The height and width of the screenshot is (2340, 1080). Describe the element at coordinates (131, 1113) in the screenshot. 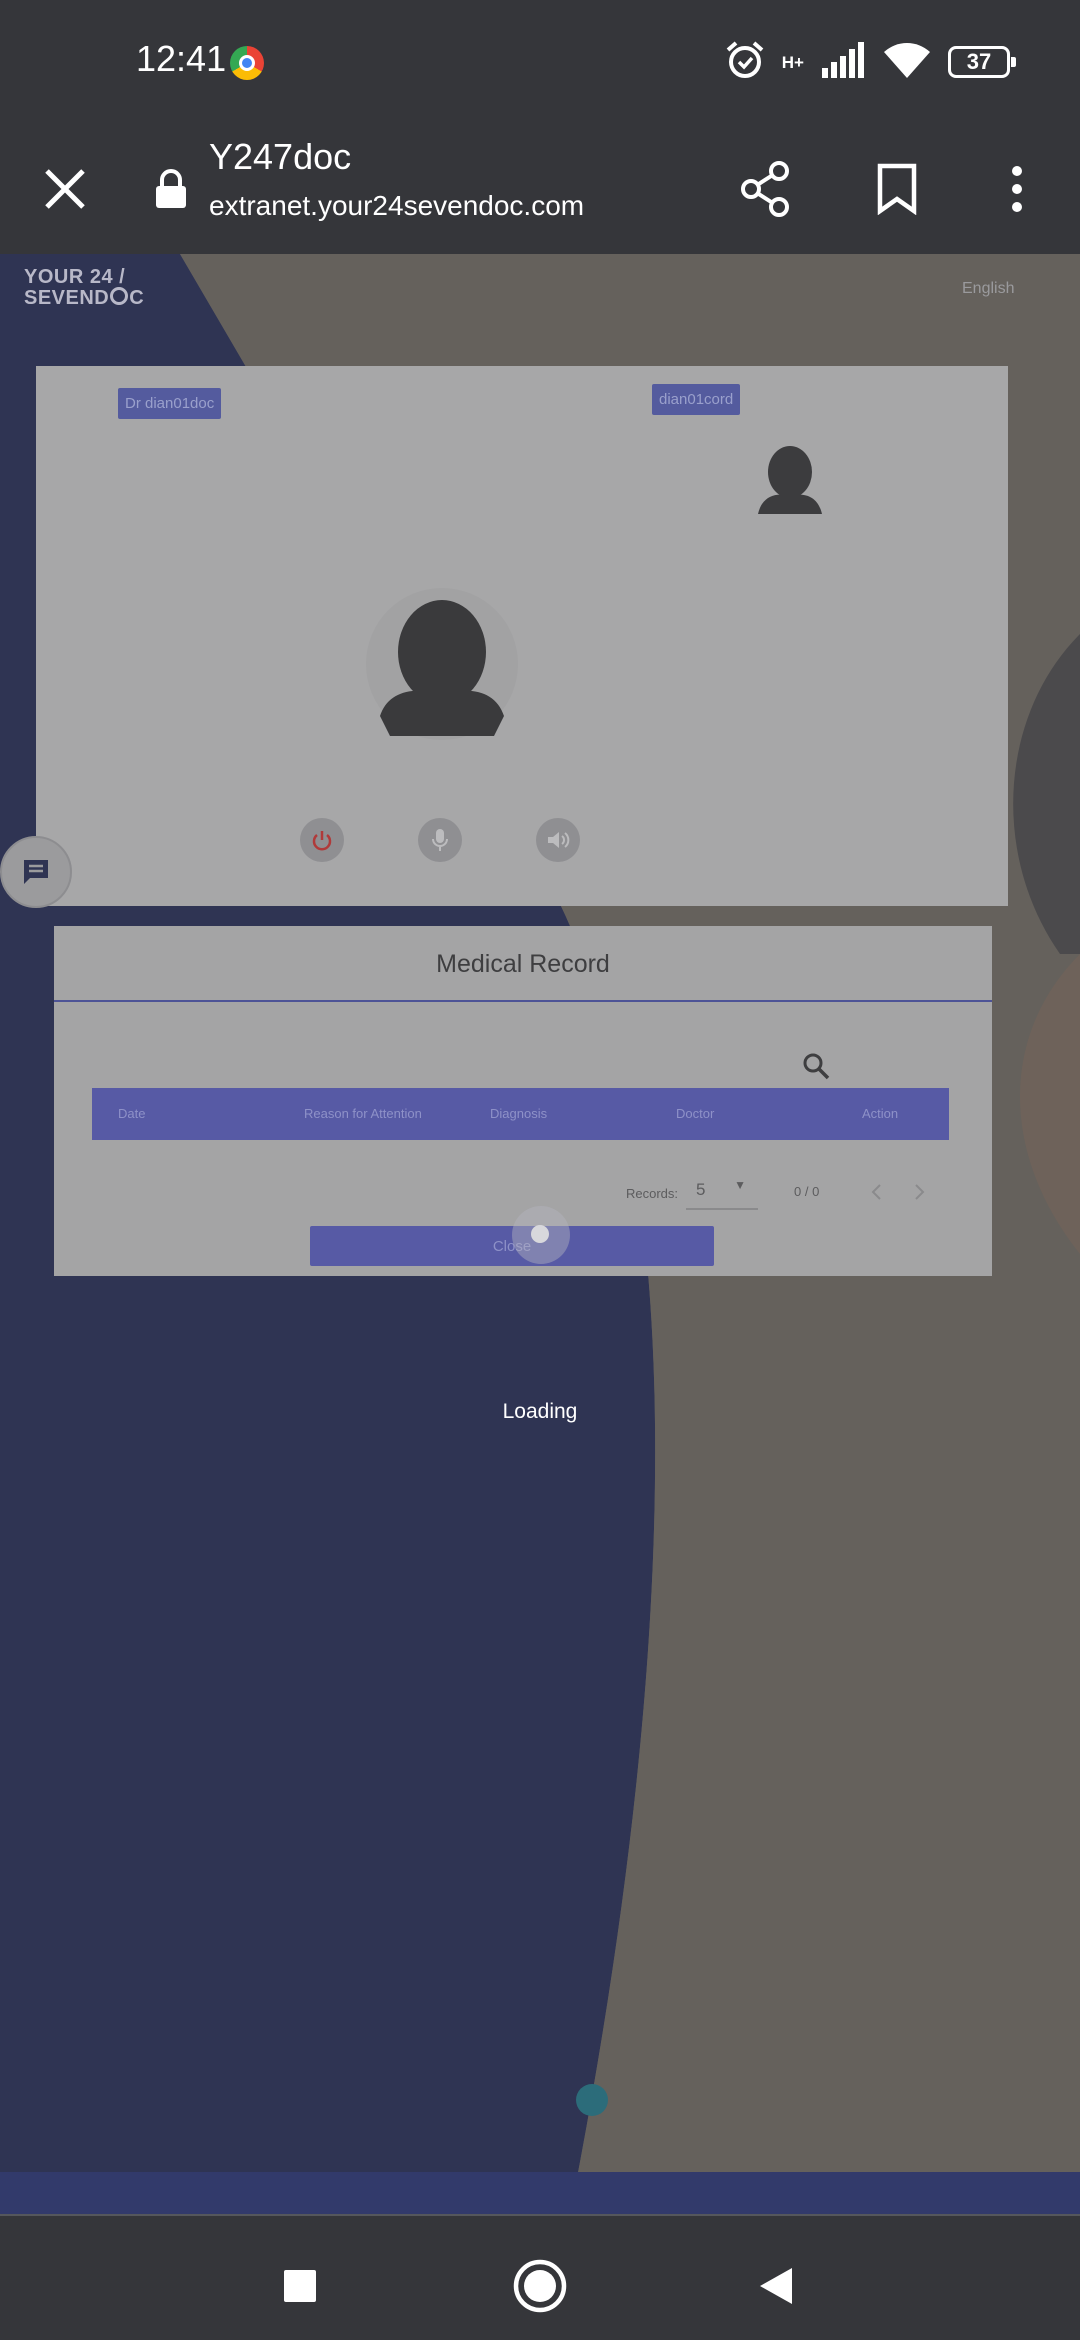

I see `column-header-date: Date` at that location.